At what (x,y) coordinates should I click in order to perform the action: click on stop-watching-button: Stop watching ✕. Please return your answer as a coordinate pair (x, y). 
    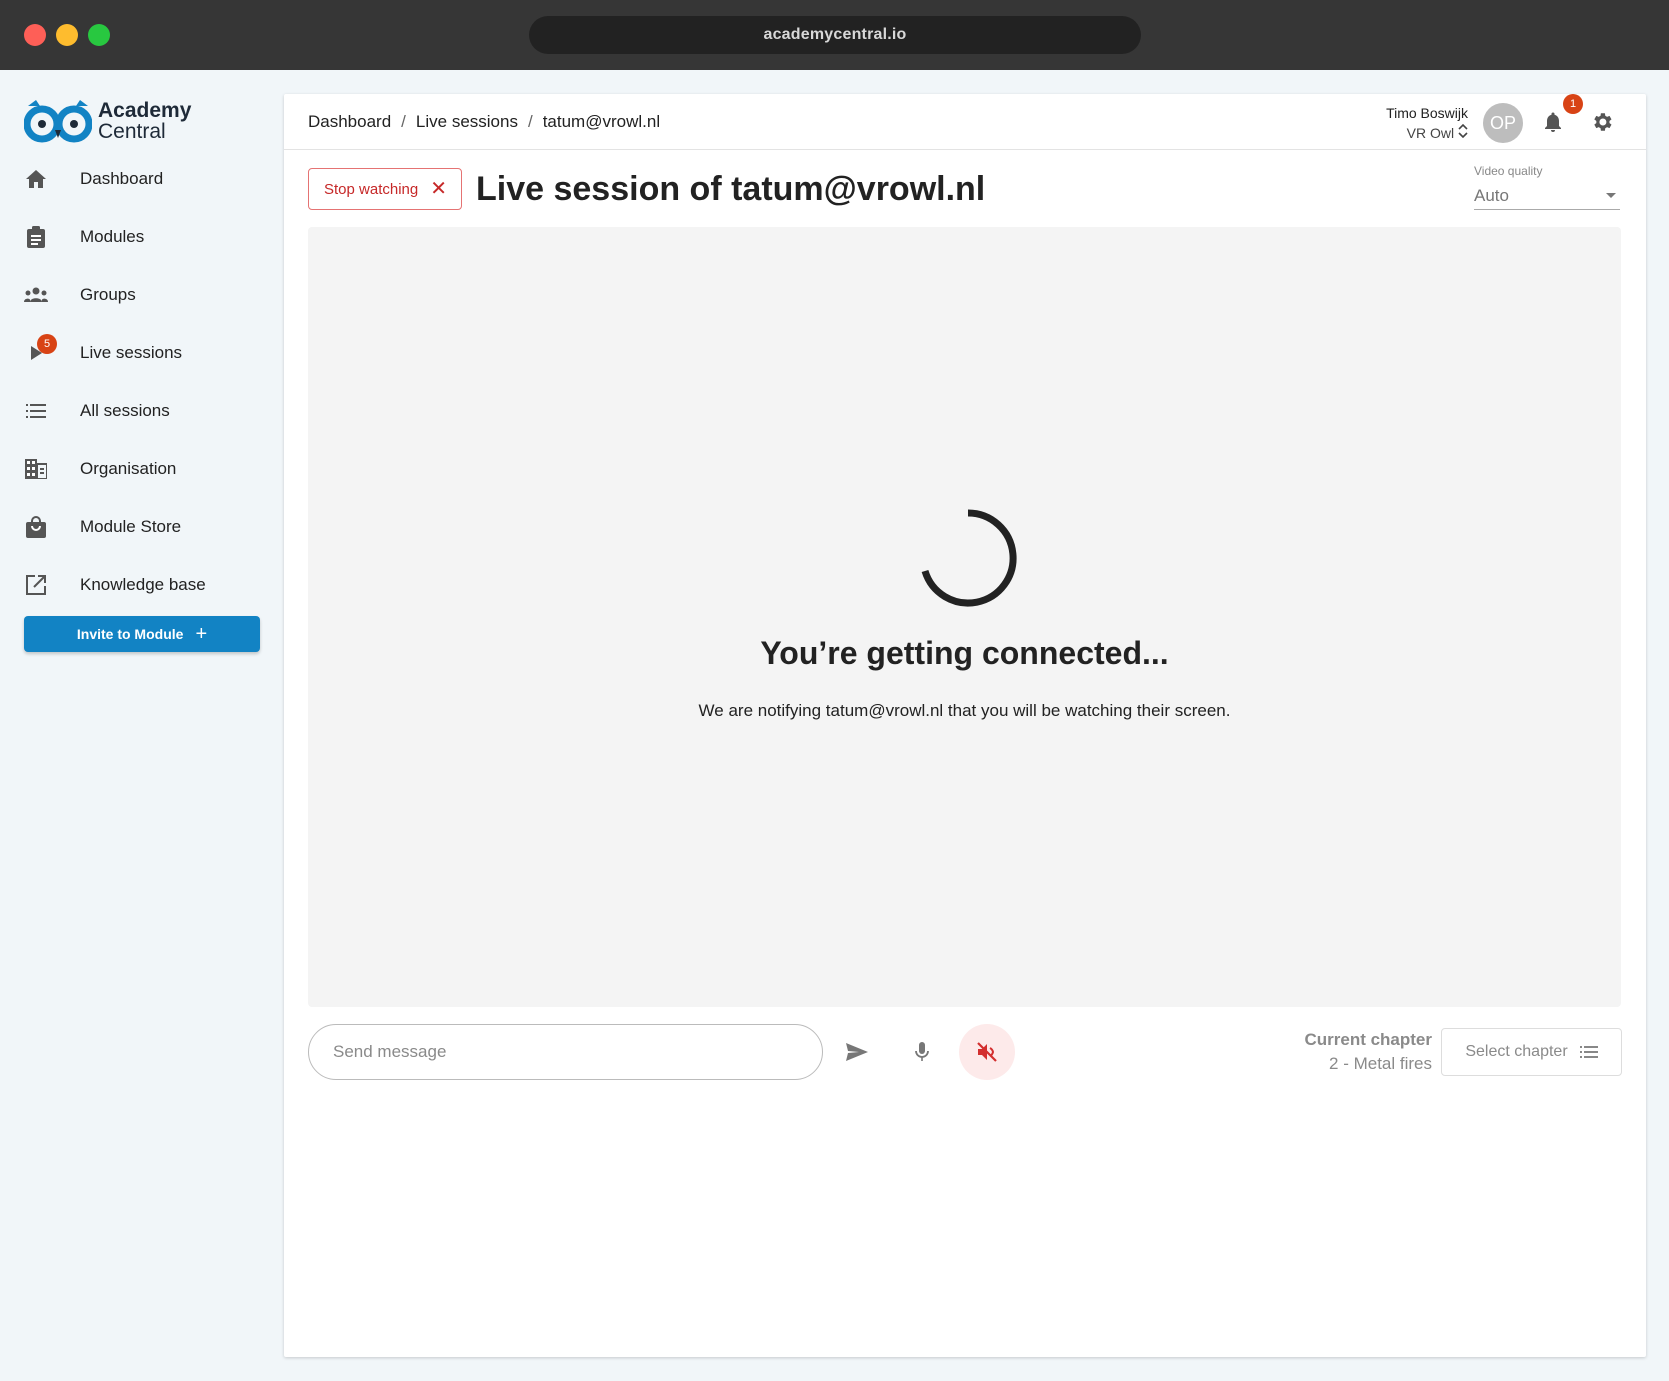
    Looking at the image, I should click on (385, 189).